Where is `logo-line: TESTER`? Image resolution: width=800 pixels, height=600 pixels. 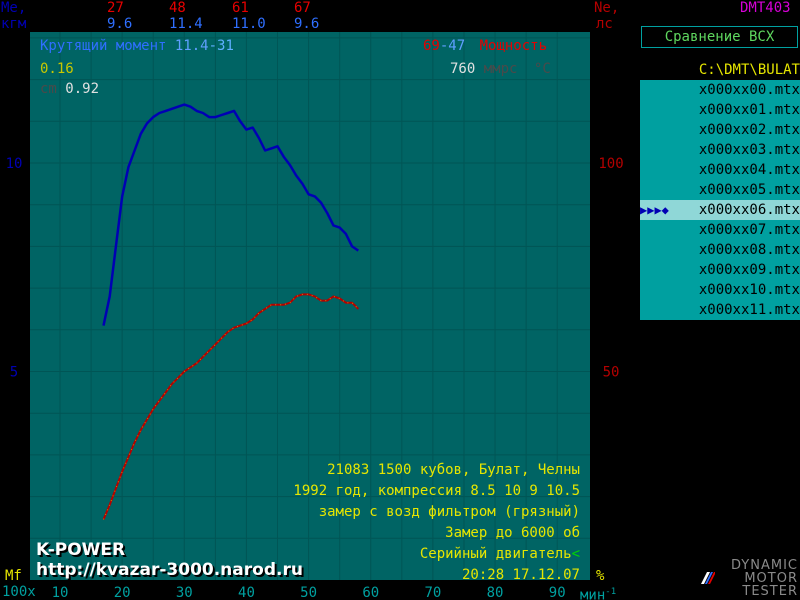 logo-line: TESTER is located at coordinates (770, 591).